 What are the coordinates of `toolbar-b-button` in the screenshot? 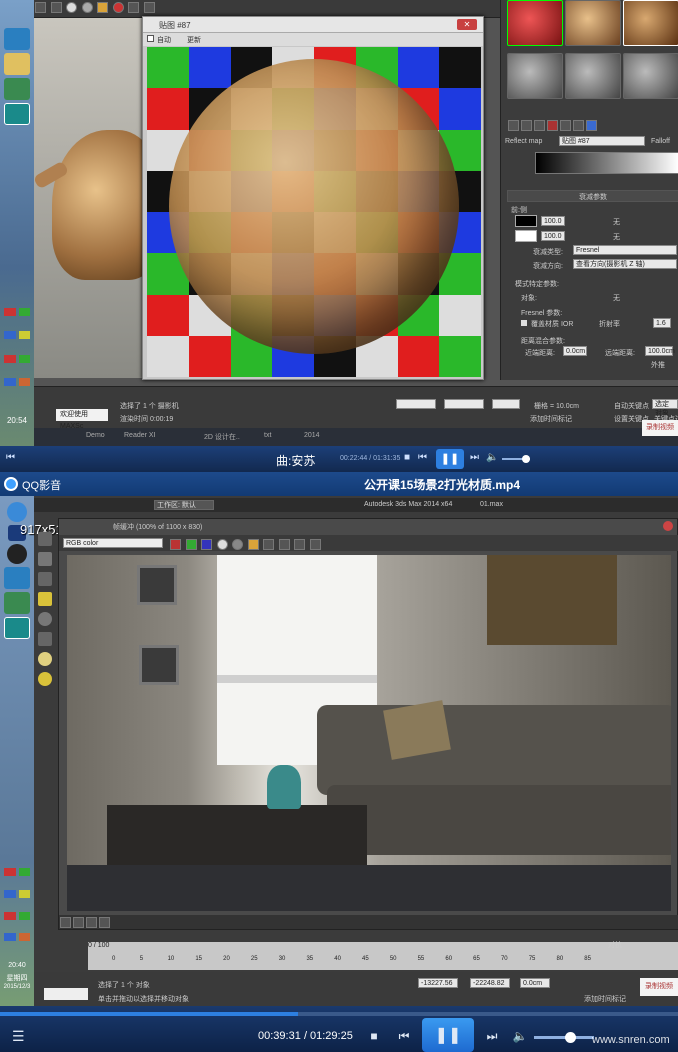 It's located at (56, 7).